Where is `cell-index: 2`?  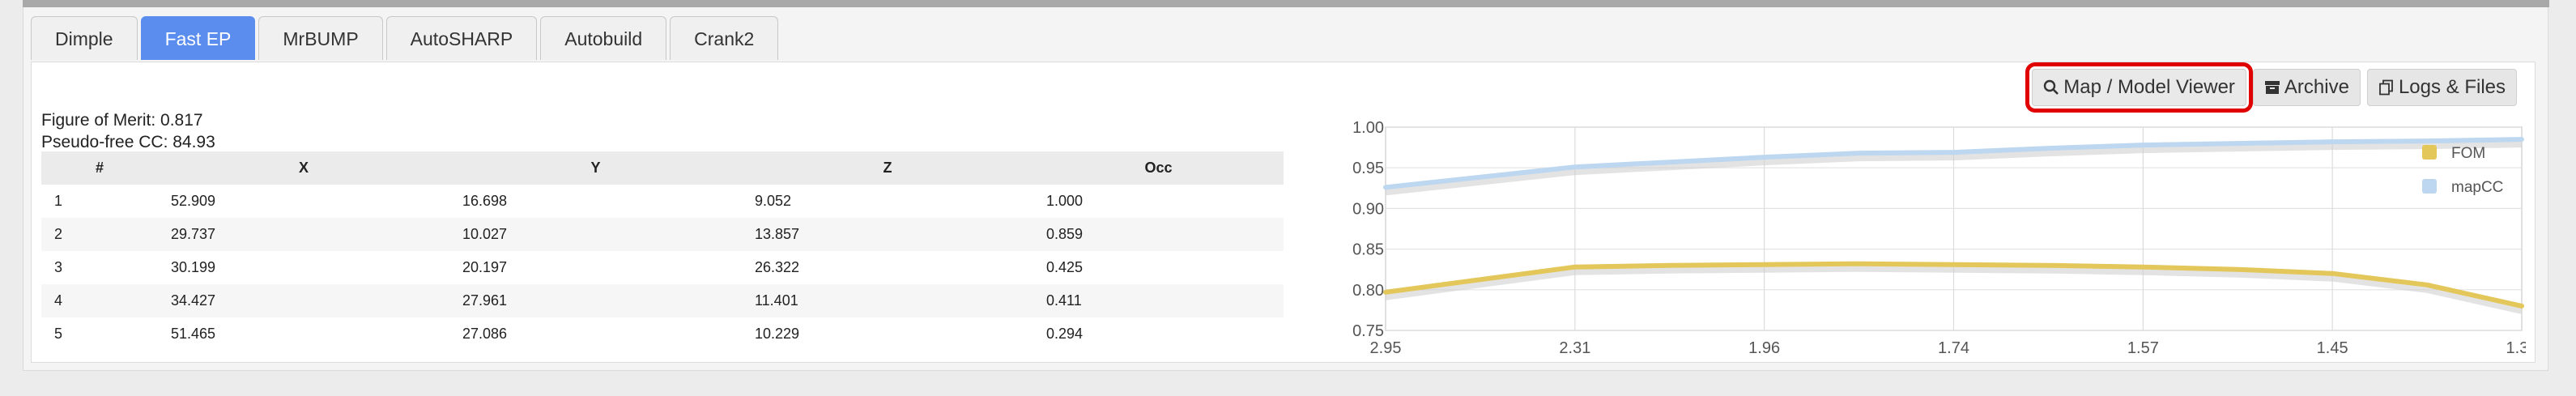 cell-index: 2 is located at coordinates (99, 234).